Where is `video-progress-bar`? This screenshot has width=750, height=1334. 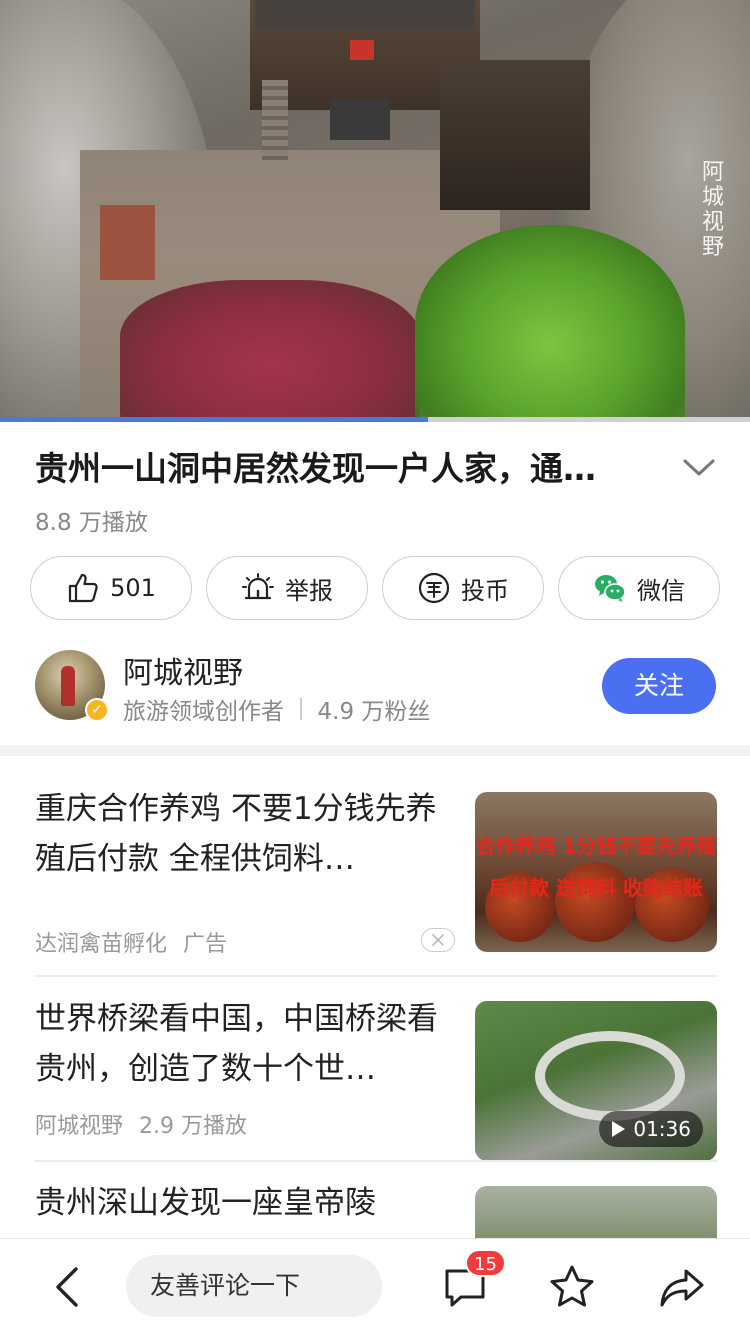 video-progress-bar is located at coordinates (375, 419).